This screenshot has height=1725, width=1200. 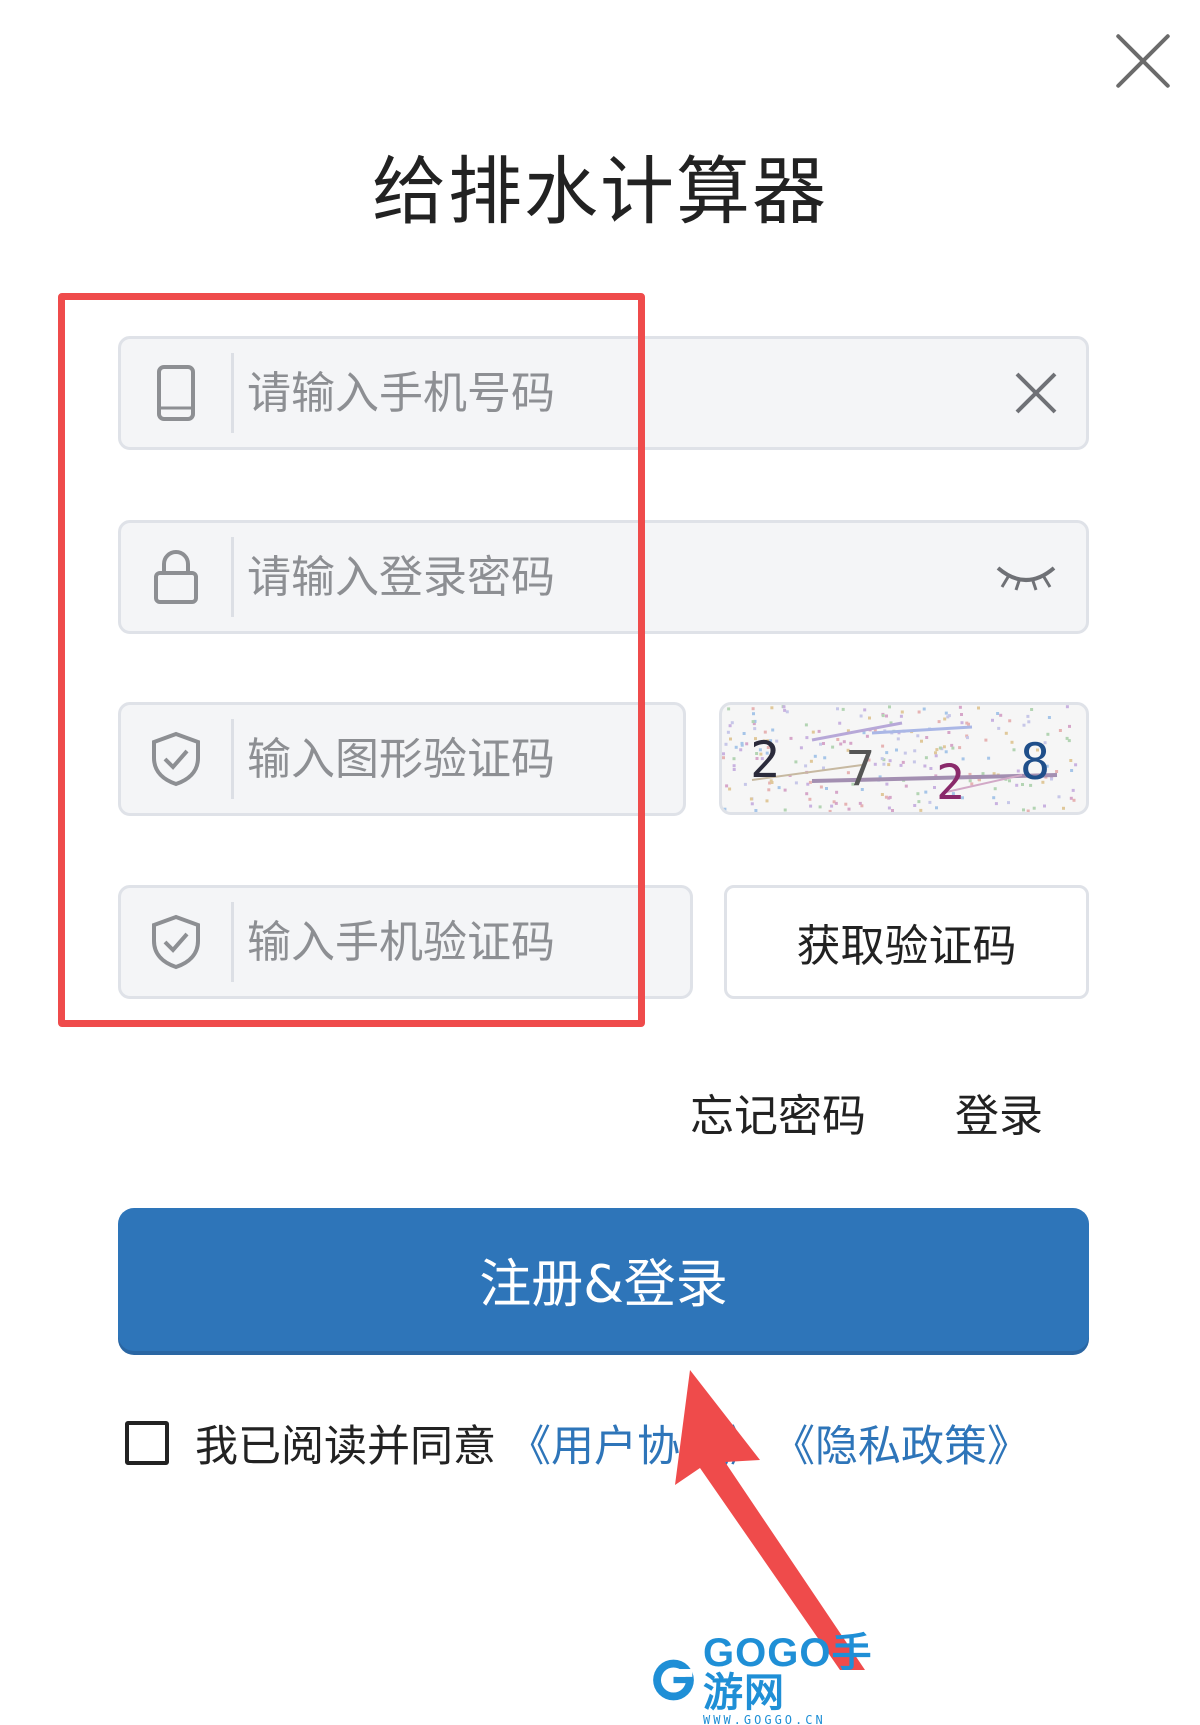 What do you see at coordinates (458, 942) in the screenshot?
I see `sms-code-input` at bounding box center [458, 942].